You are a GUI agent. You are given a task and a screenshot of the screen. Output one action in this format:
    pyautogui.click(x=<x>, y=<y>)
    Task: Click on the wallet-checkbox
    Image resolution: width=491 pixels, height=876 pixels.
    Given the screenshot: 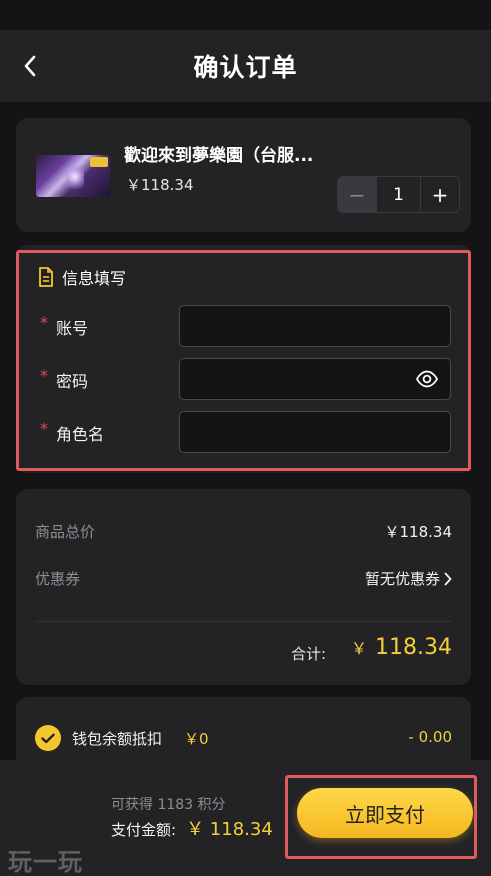 What is the action you would take?
    pyautogui.click(x=48, y=738)
    